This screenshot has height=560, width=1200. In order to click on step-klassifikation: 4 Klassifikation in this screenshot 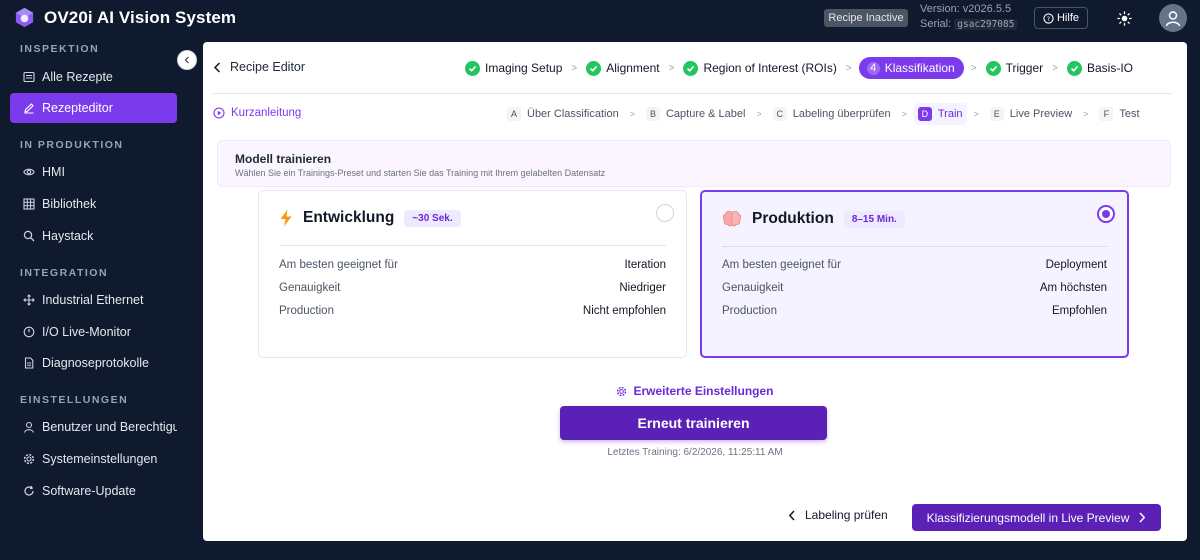, I will do `click(911, 68)`.